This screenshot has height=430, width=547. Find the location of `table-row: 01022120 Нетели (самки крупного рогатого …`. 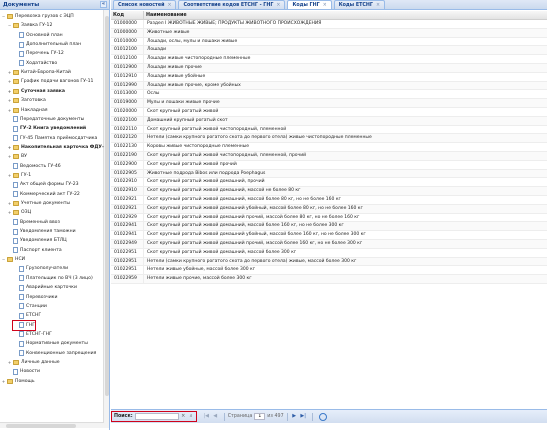

table-row: 01022120 Нетели (самки крупного рогатого … is located at coordinates (329, 139).